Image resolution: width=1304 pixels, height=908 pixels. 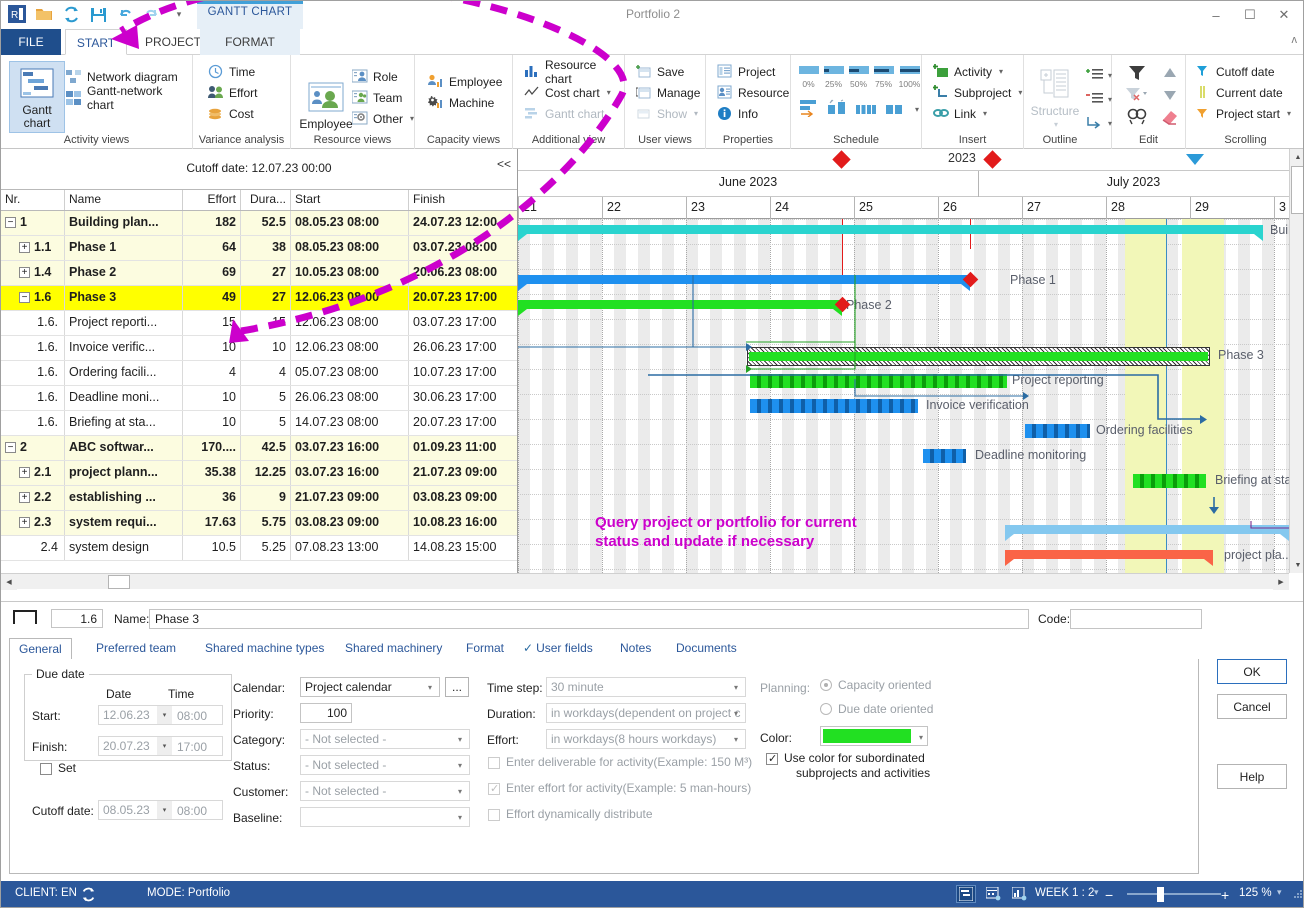 I want to click on project-properties-button: Project, so click(x=753, y=71).